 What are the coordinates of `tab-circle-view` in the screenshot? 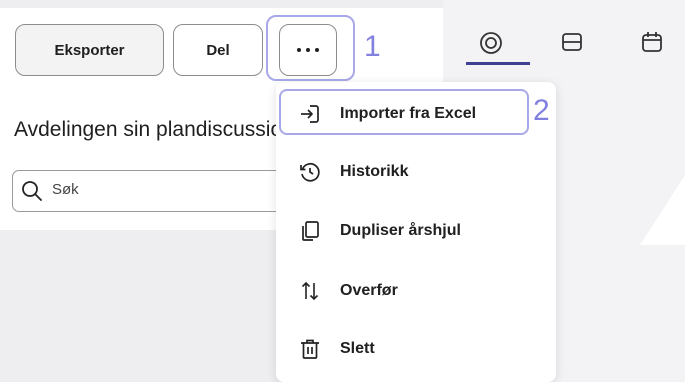 It's located at (491, 45).